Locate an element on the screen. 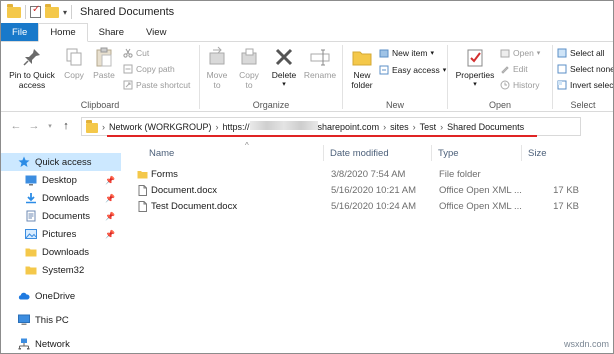 This screenshot has width=614, height=354. breadcrumb-host: https:// sharepoint.com is located at coordinates (301, 126).